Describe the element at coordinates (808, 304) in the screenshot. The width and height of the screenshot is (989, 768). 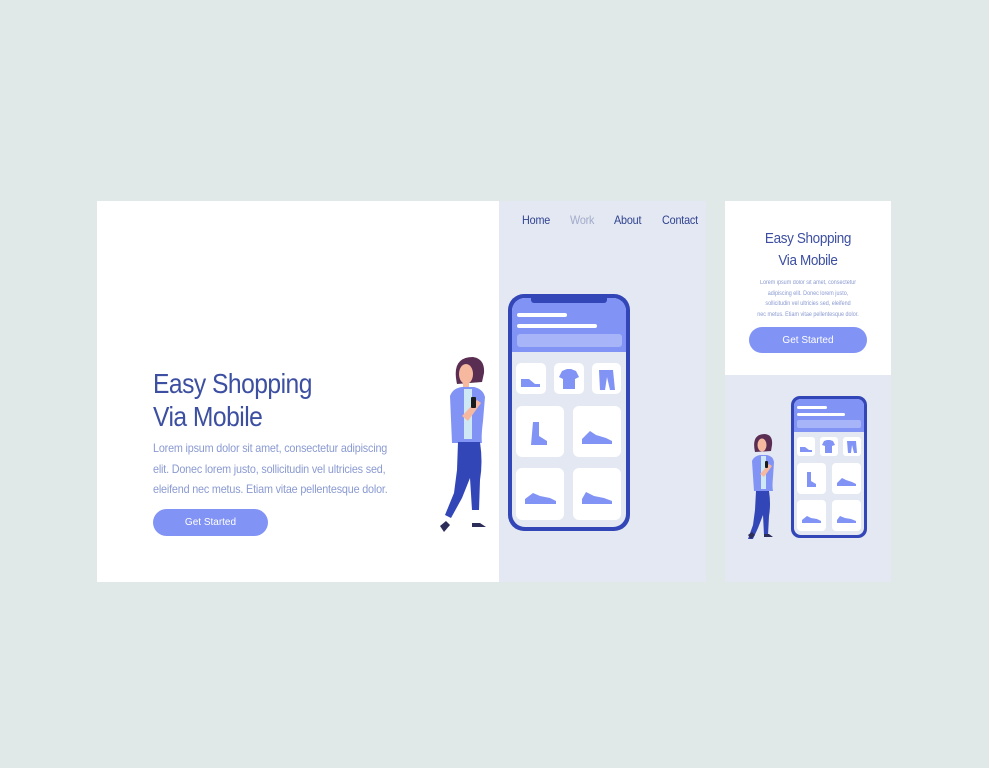
I see `mobile-description-line: sollicitudin vel ultricies sed, eleifend` at that location.